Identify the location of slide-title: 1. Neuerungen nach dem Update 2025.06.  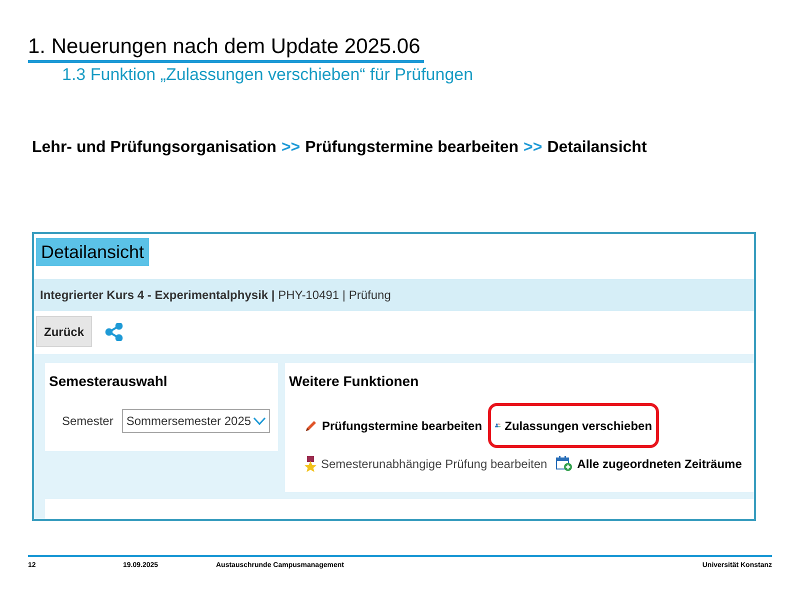
(226, 48).